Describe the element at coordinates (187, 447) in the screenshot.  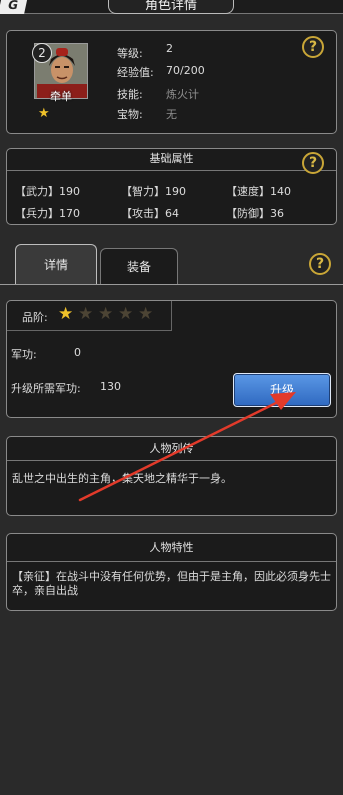
I see `annotation-arrow-icon` at that location.